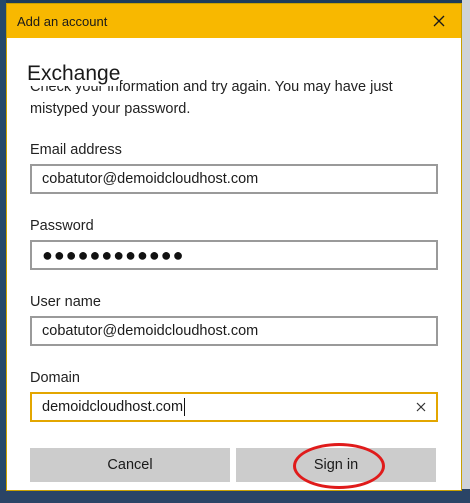  What do you see at coordinates (65, 302) in the screenshot?
I see `username-label: User name` at bounding box center [65, 302].